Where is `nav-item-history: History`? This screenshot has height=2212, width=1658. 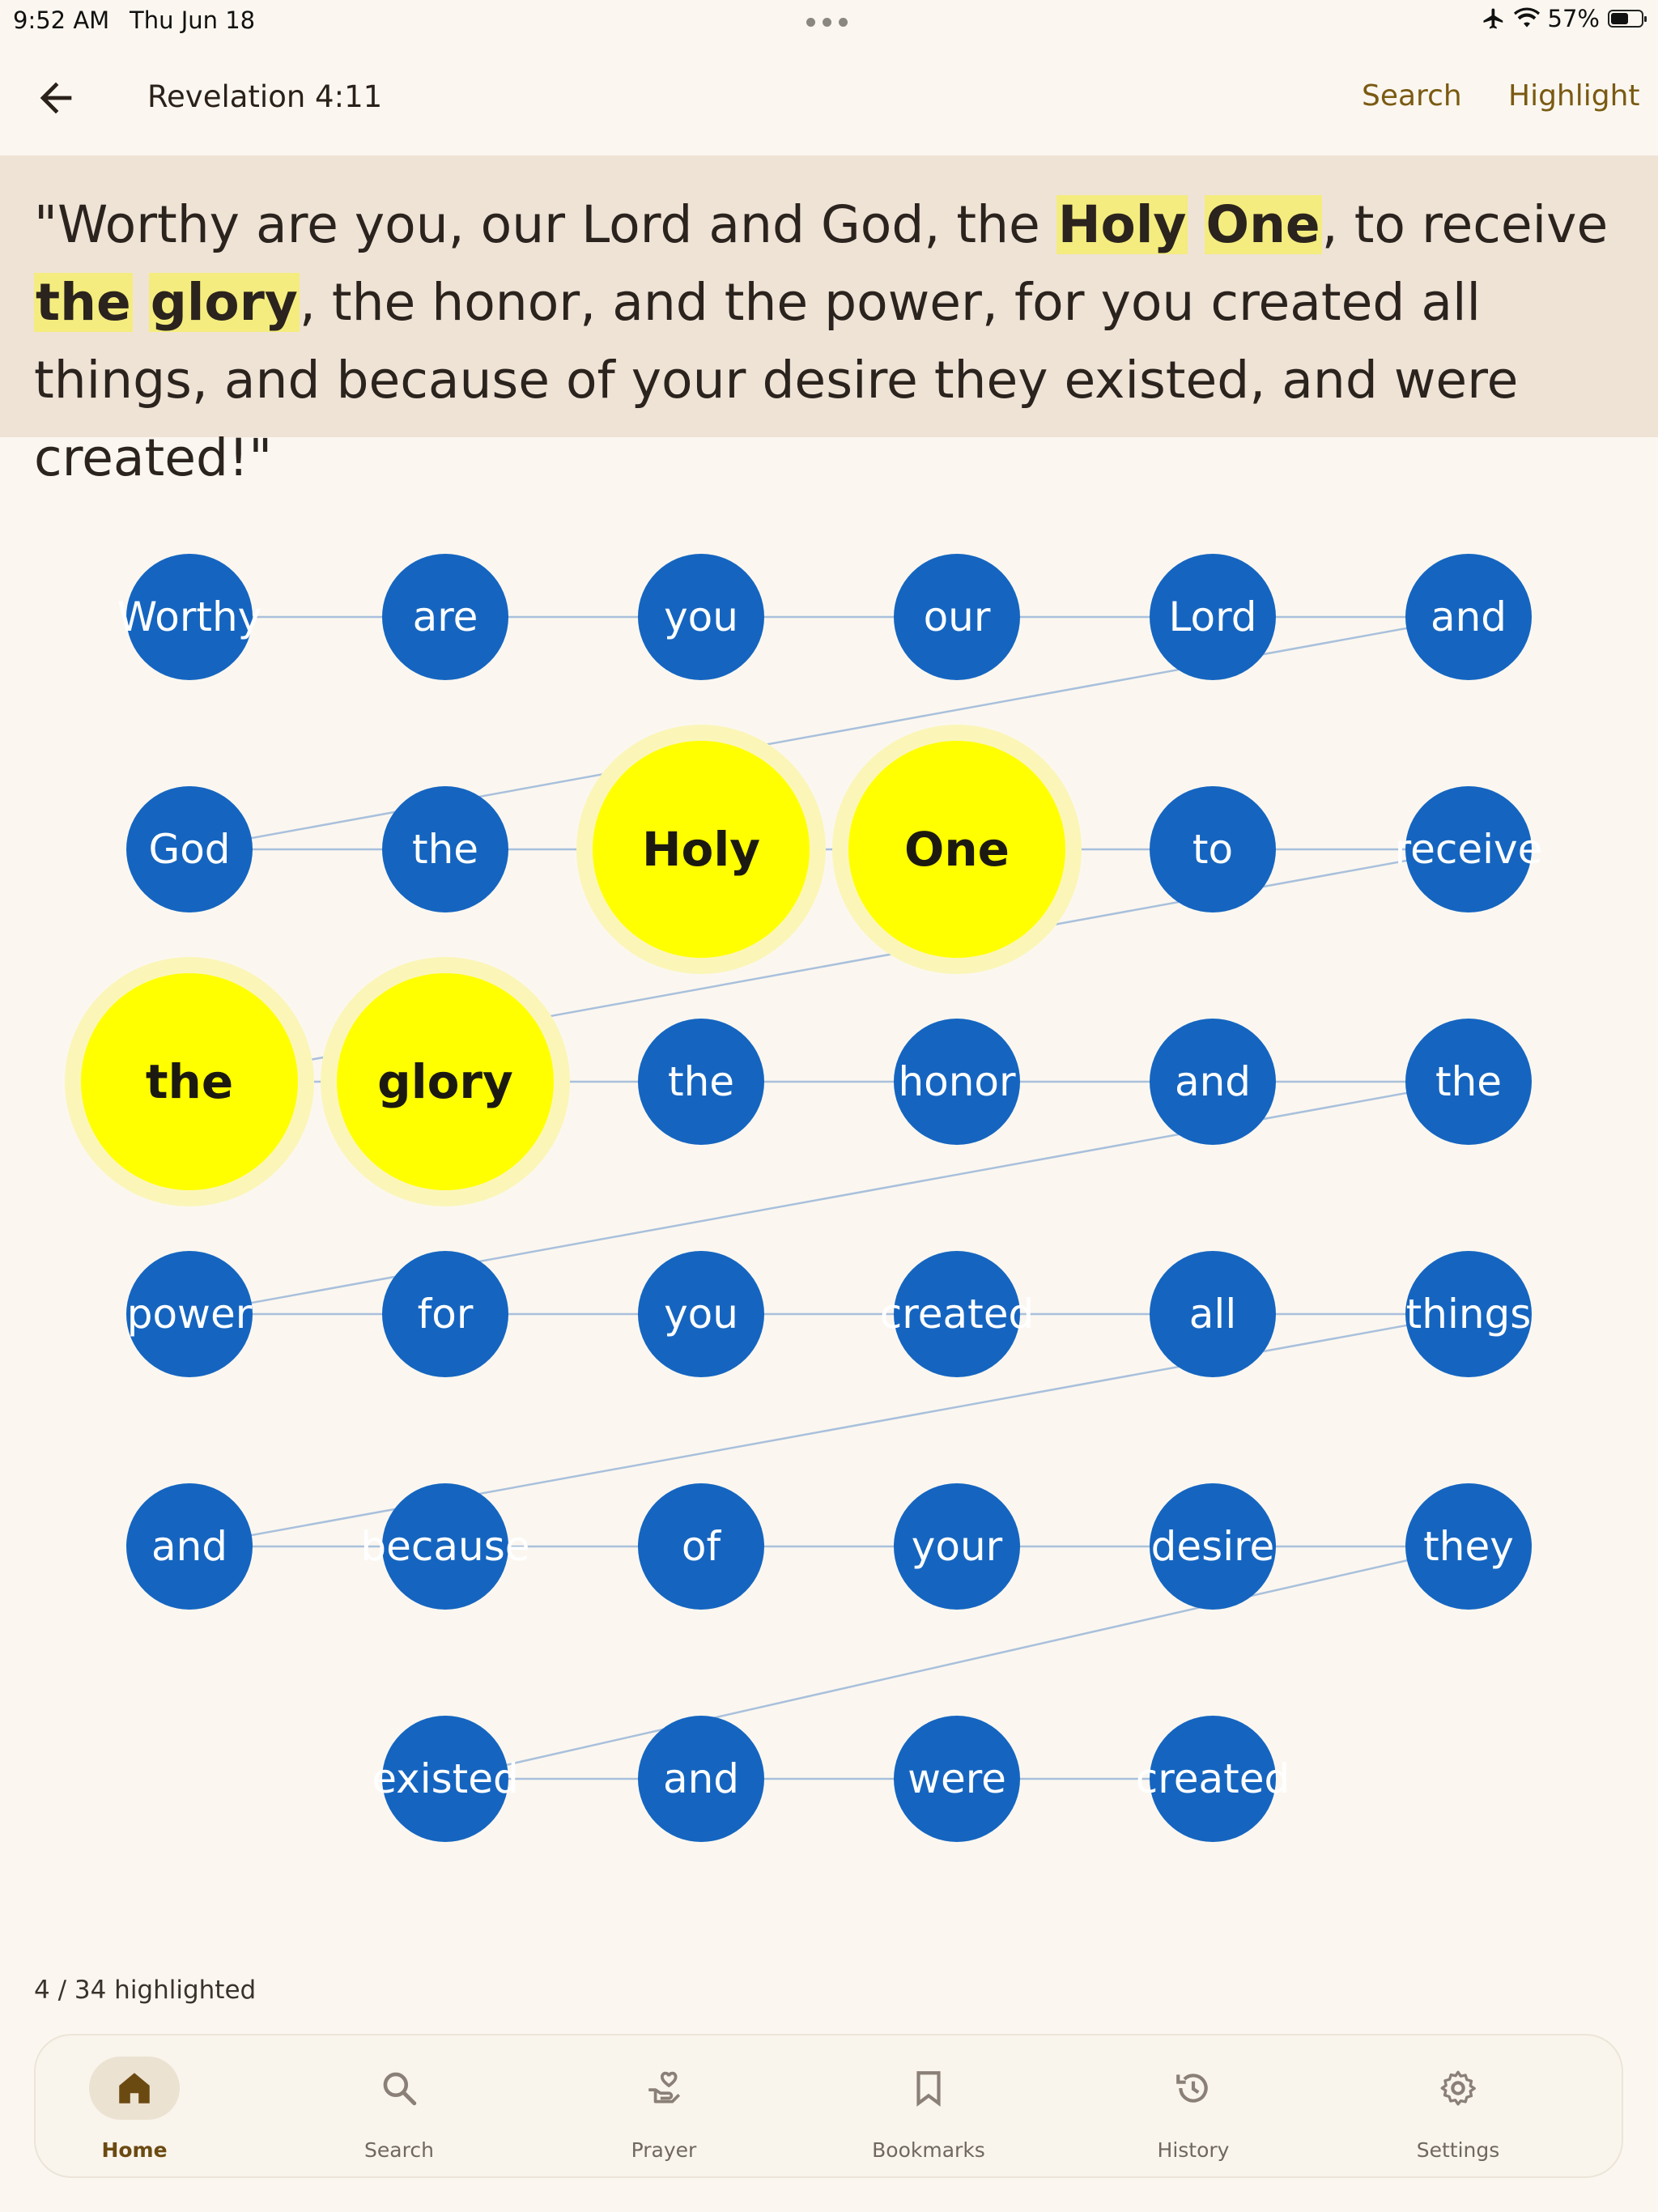
nav-item-history: History is located at coordinates (1193, 2106).